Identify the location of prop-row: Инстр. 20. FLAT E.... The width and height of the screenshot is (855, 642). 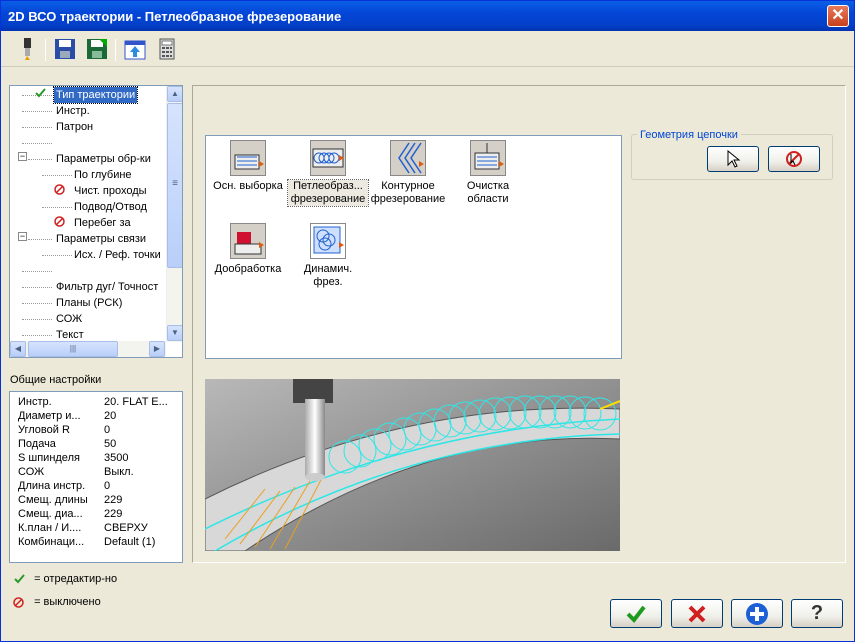
(93, 402).